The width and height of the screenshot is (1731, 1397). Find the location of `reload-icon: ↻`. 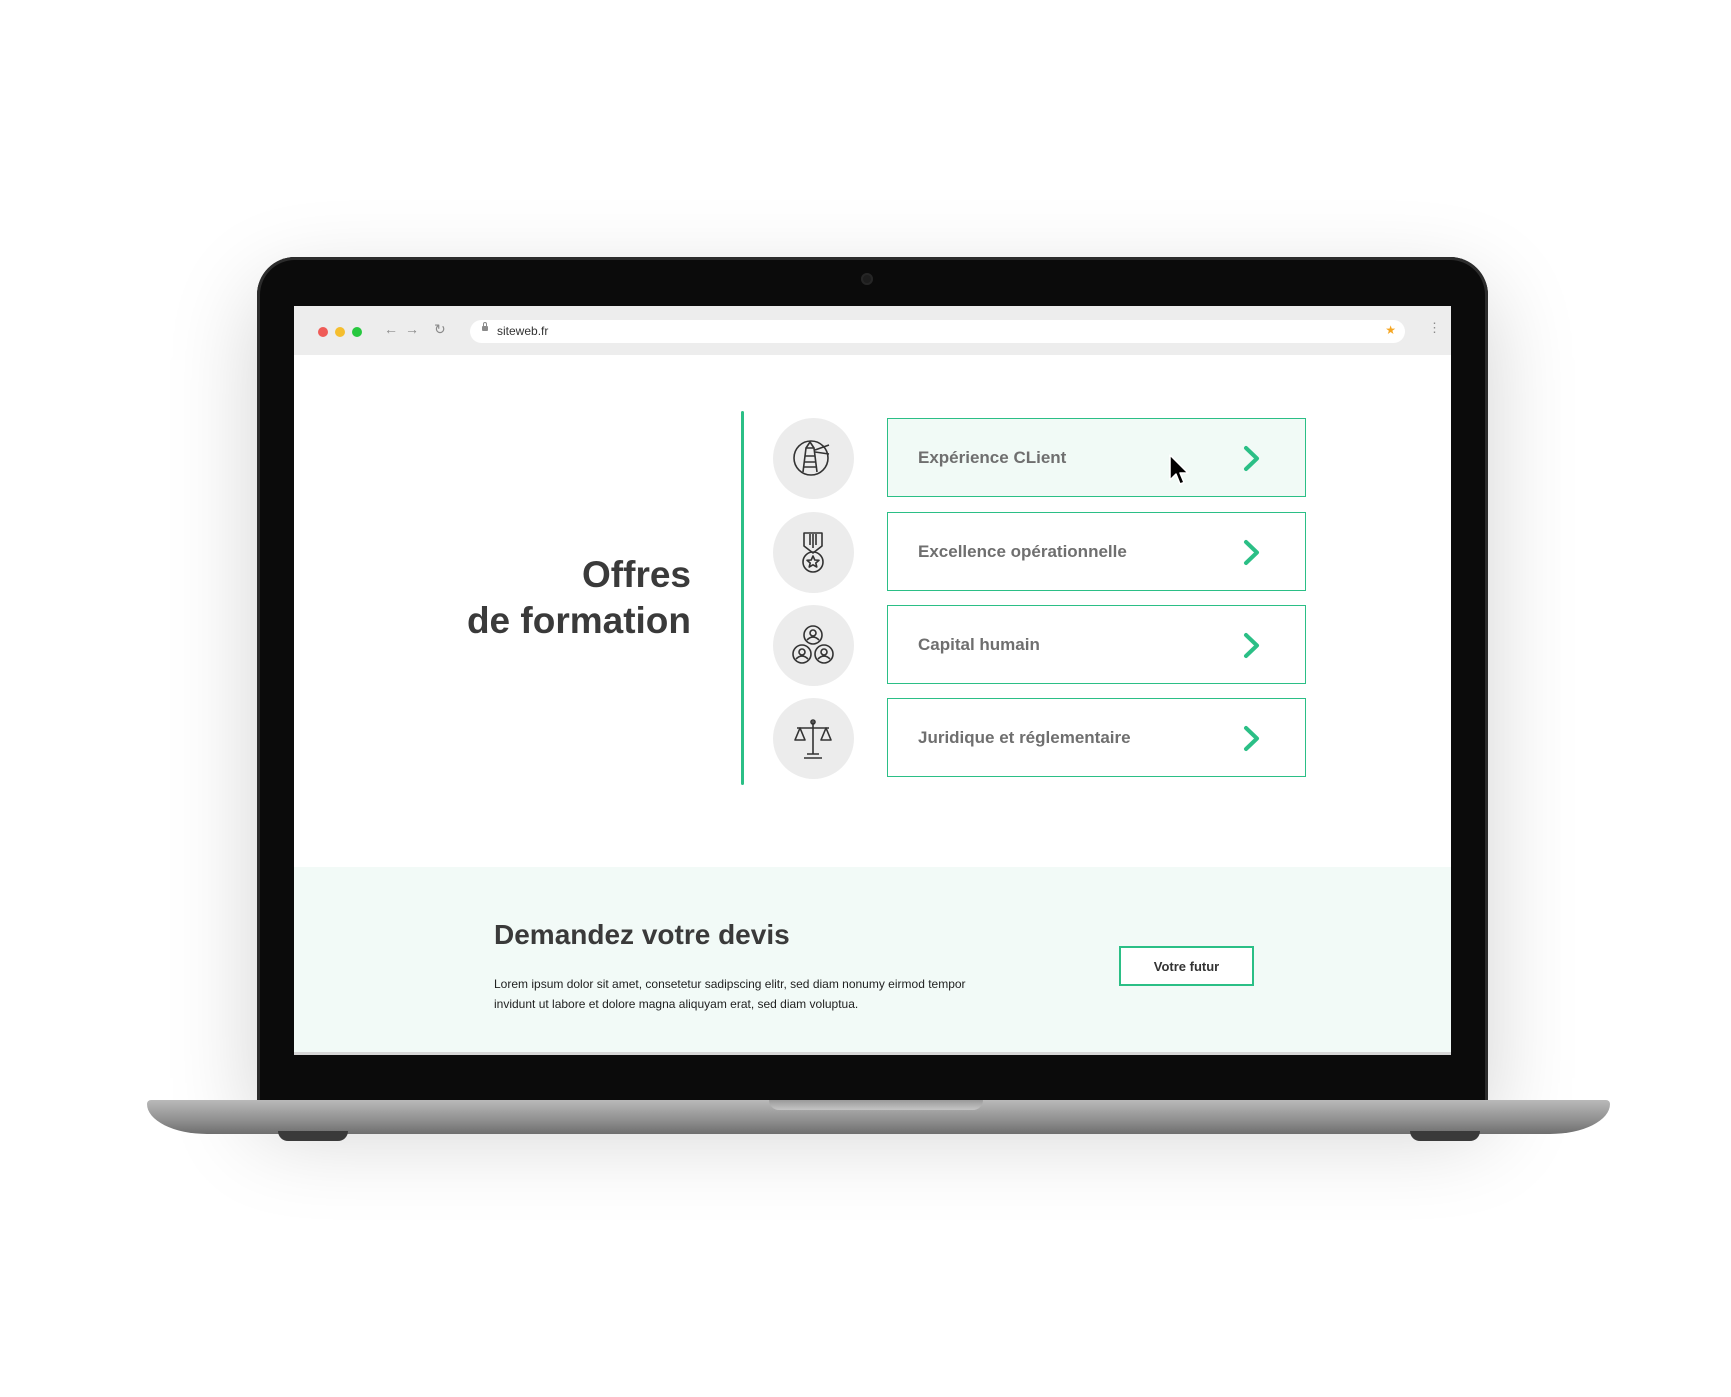

reload-icon: ↻ is located at coordinates (440, 329).